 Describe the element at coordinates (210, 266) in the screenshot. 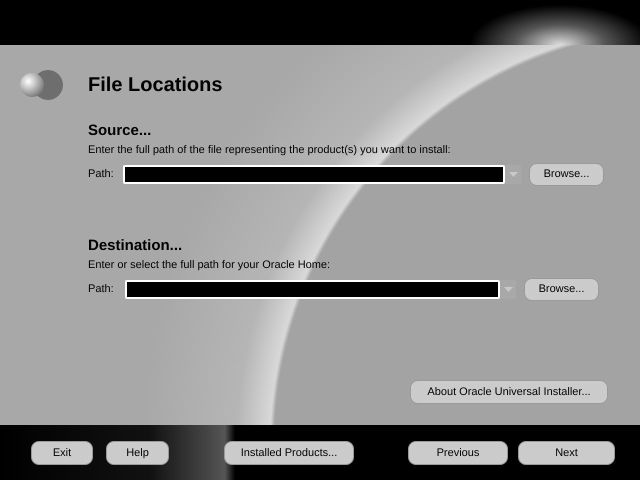

I see `instruction-text: Enter or select the full path for your Oracle Home:` at that location.